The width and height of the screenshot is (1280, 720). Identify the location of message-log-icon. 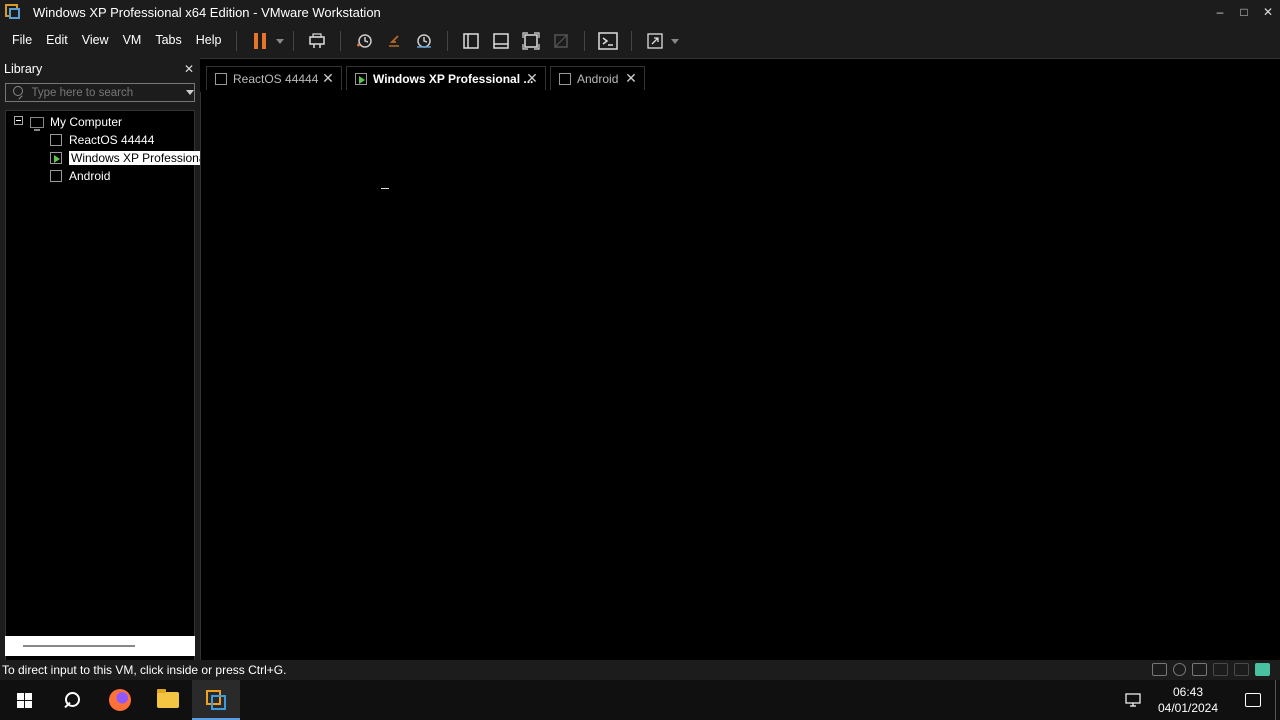
(1262, 669).